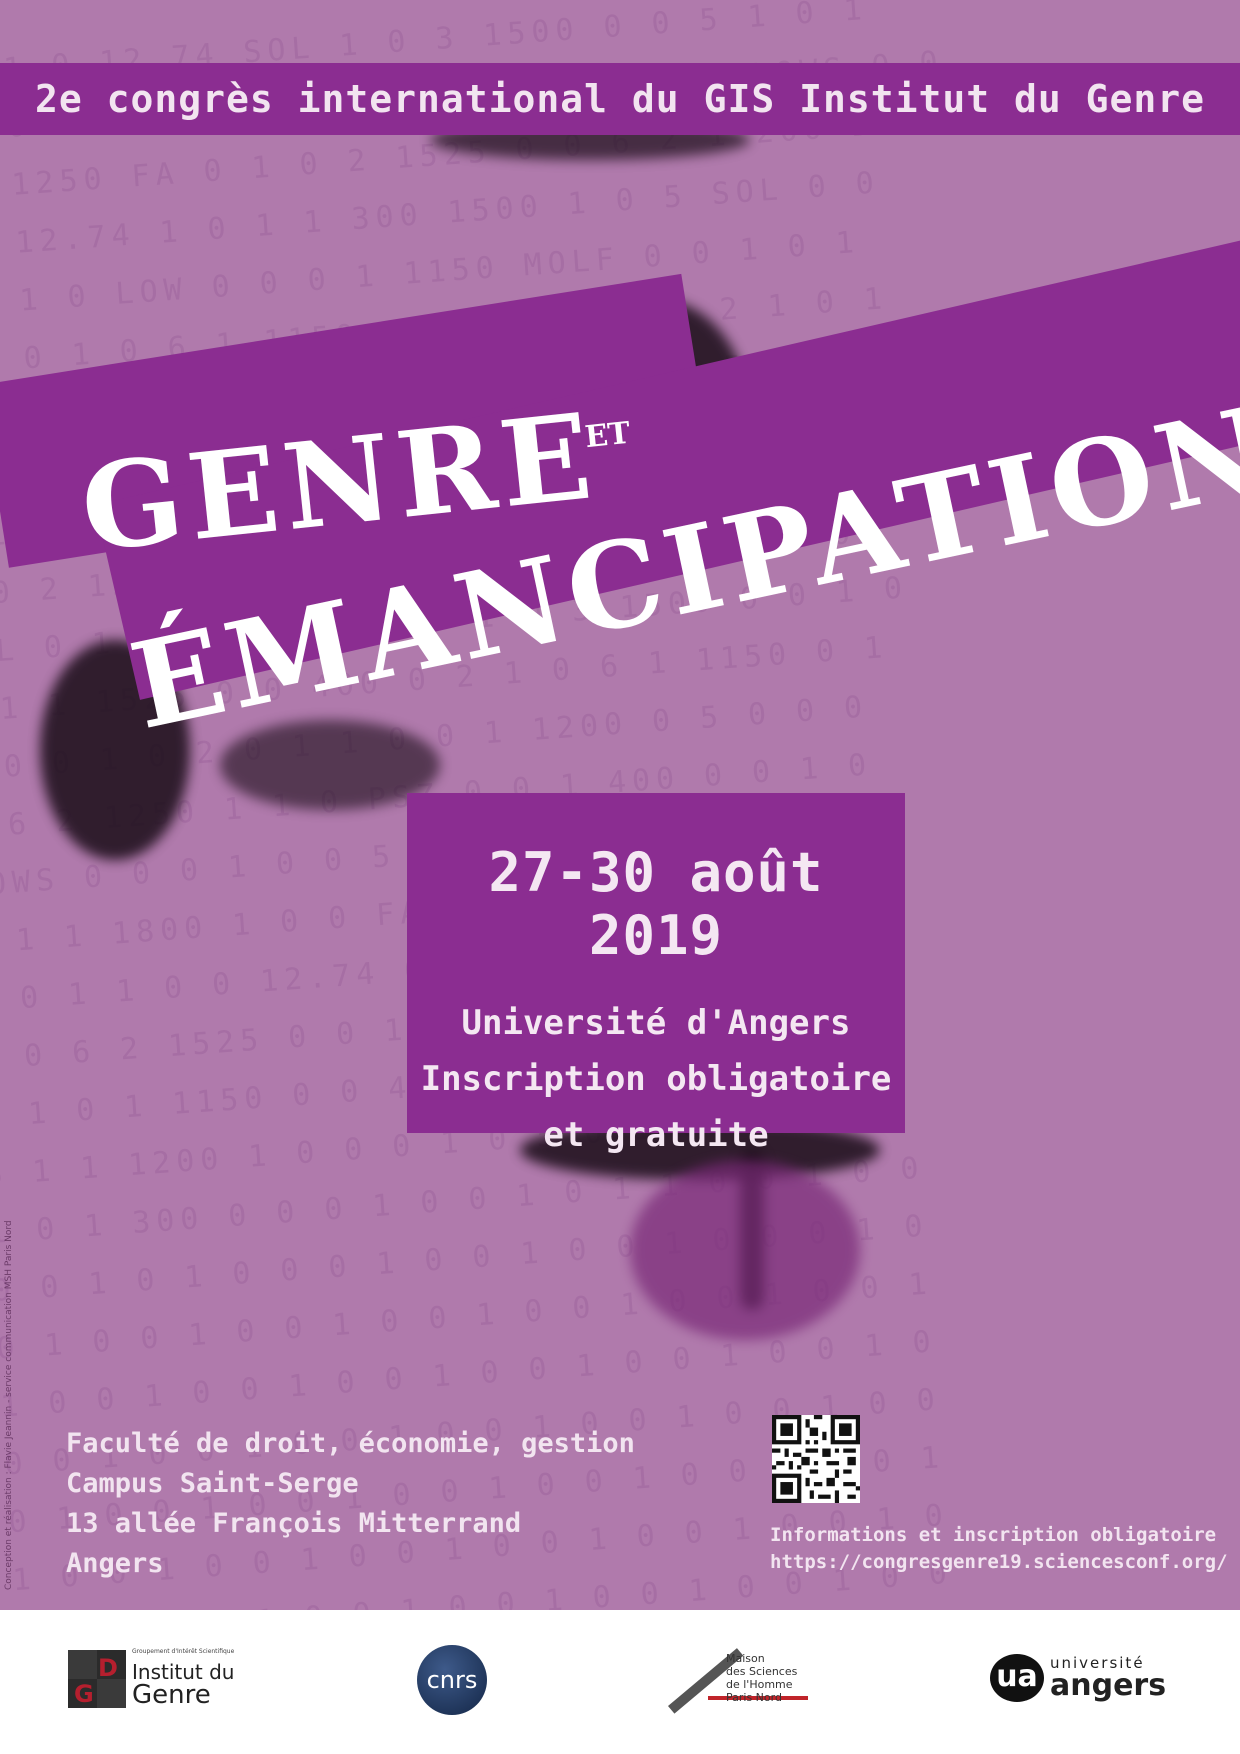  What do you see at coordinates (212, 1483) in the screenshot?
I see `venue-line: Campus Saint-Serge` at bounding box center [212, 1483].